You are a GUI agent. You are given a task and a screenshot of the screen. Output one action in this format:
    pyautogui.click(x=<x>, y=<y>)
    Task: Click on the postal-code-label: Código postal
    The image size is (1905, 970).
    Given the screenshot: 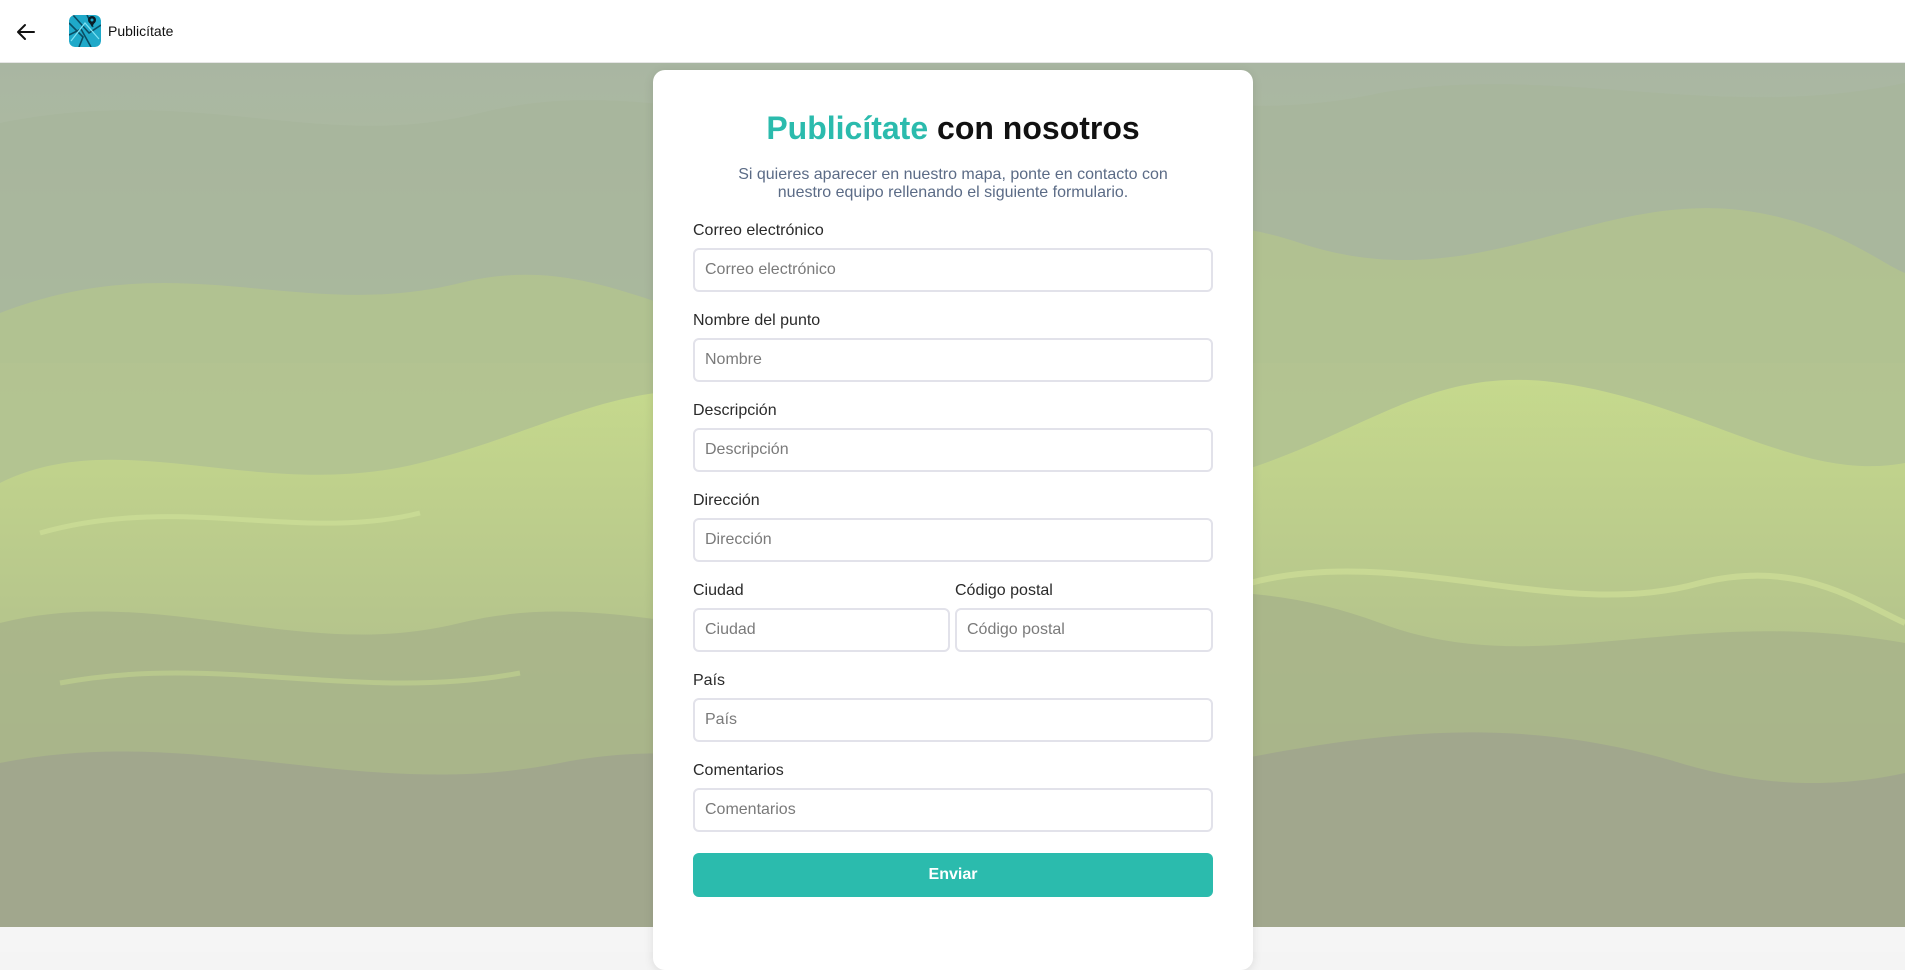 What is the action you would take?
    pyautogui.click(x=1004, y=590)
    